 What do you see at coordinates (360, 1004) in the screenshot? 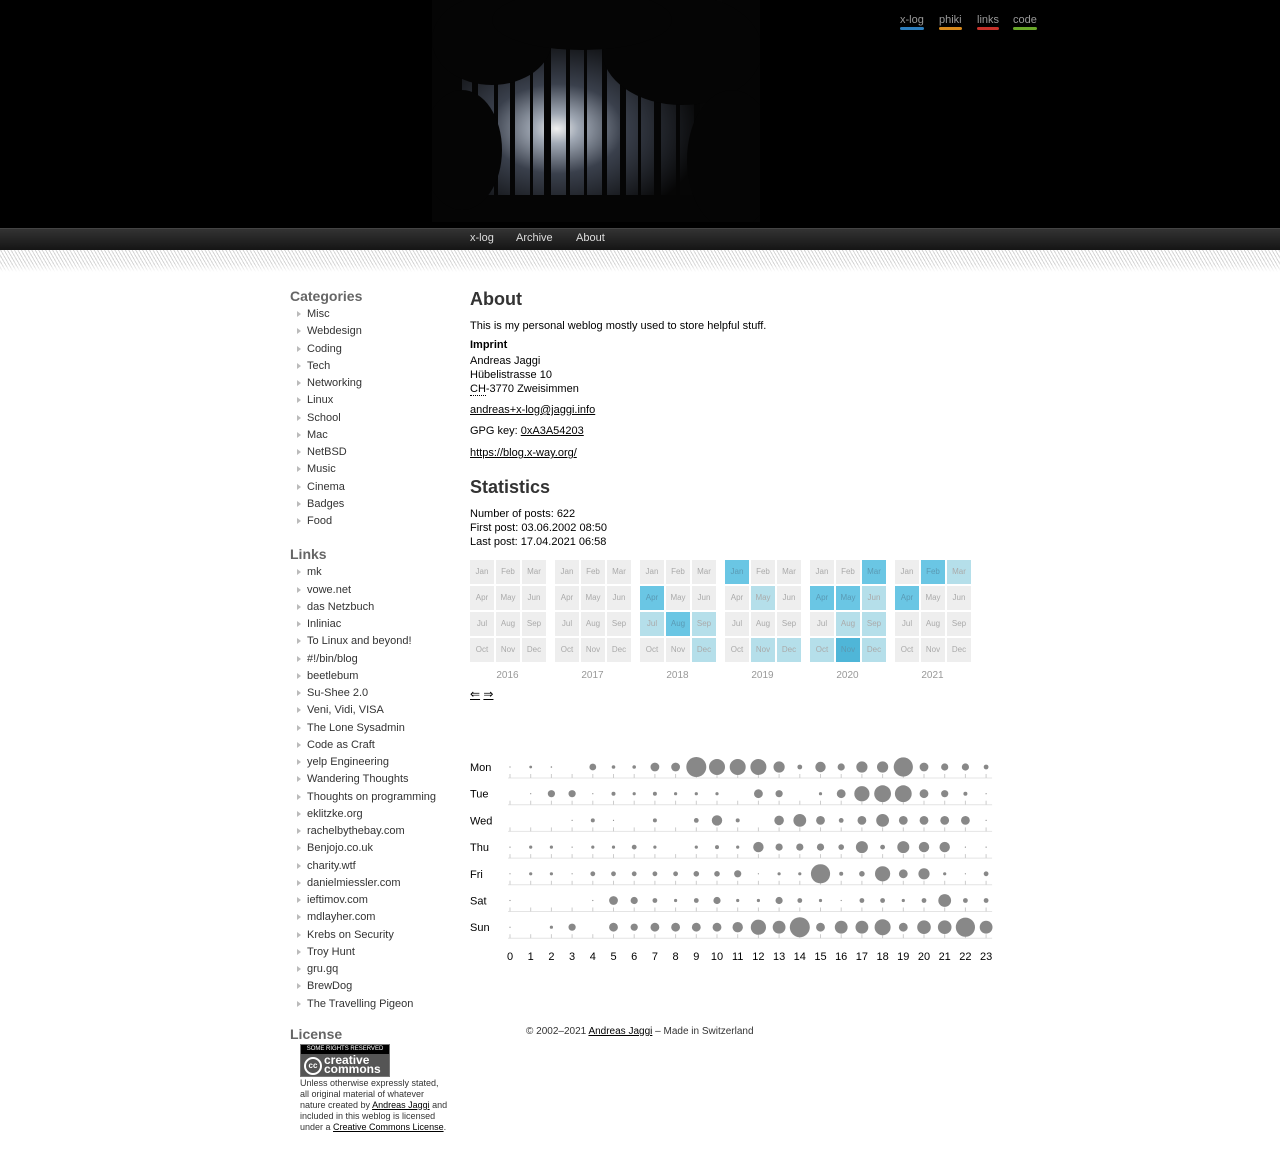
I see `blogroll-link: The Travelling Pigeon` at bounding box center [360, 1004].